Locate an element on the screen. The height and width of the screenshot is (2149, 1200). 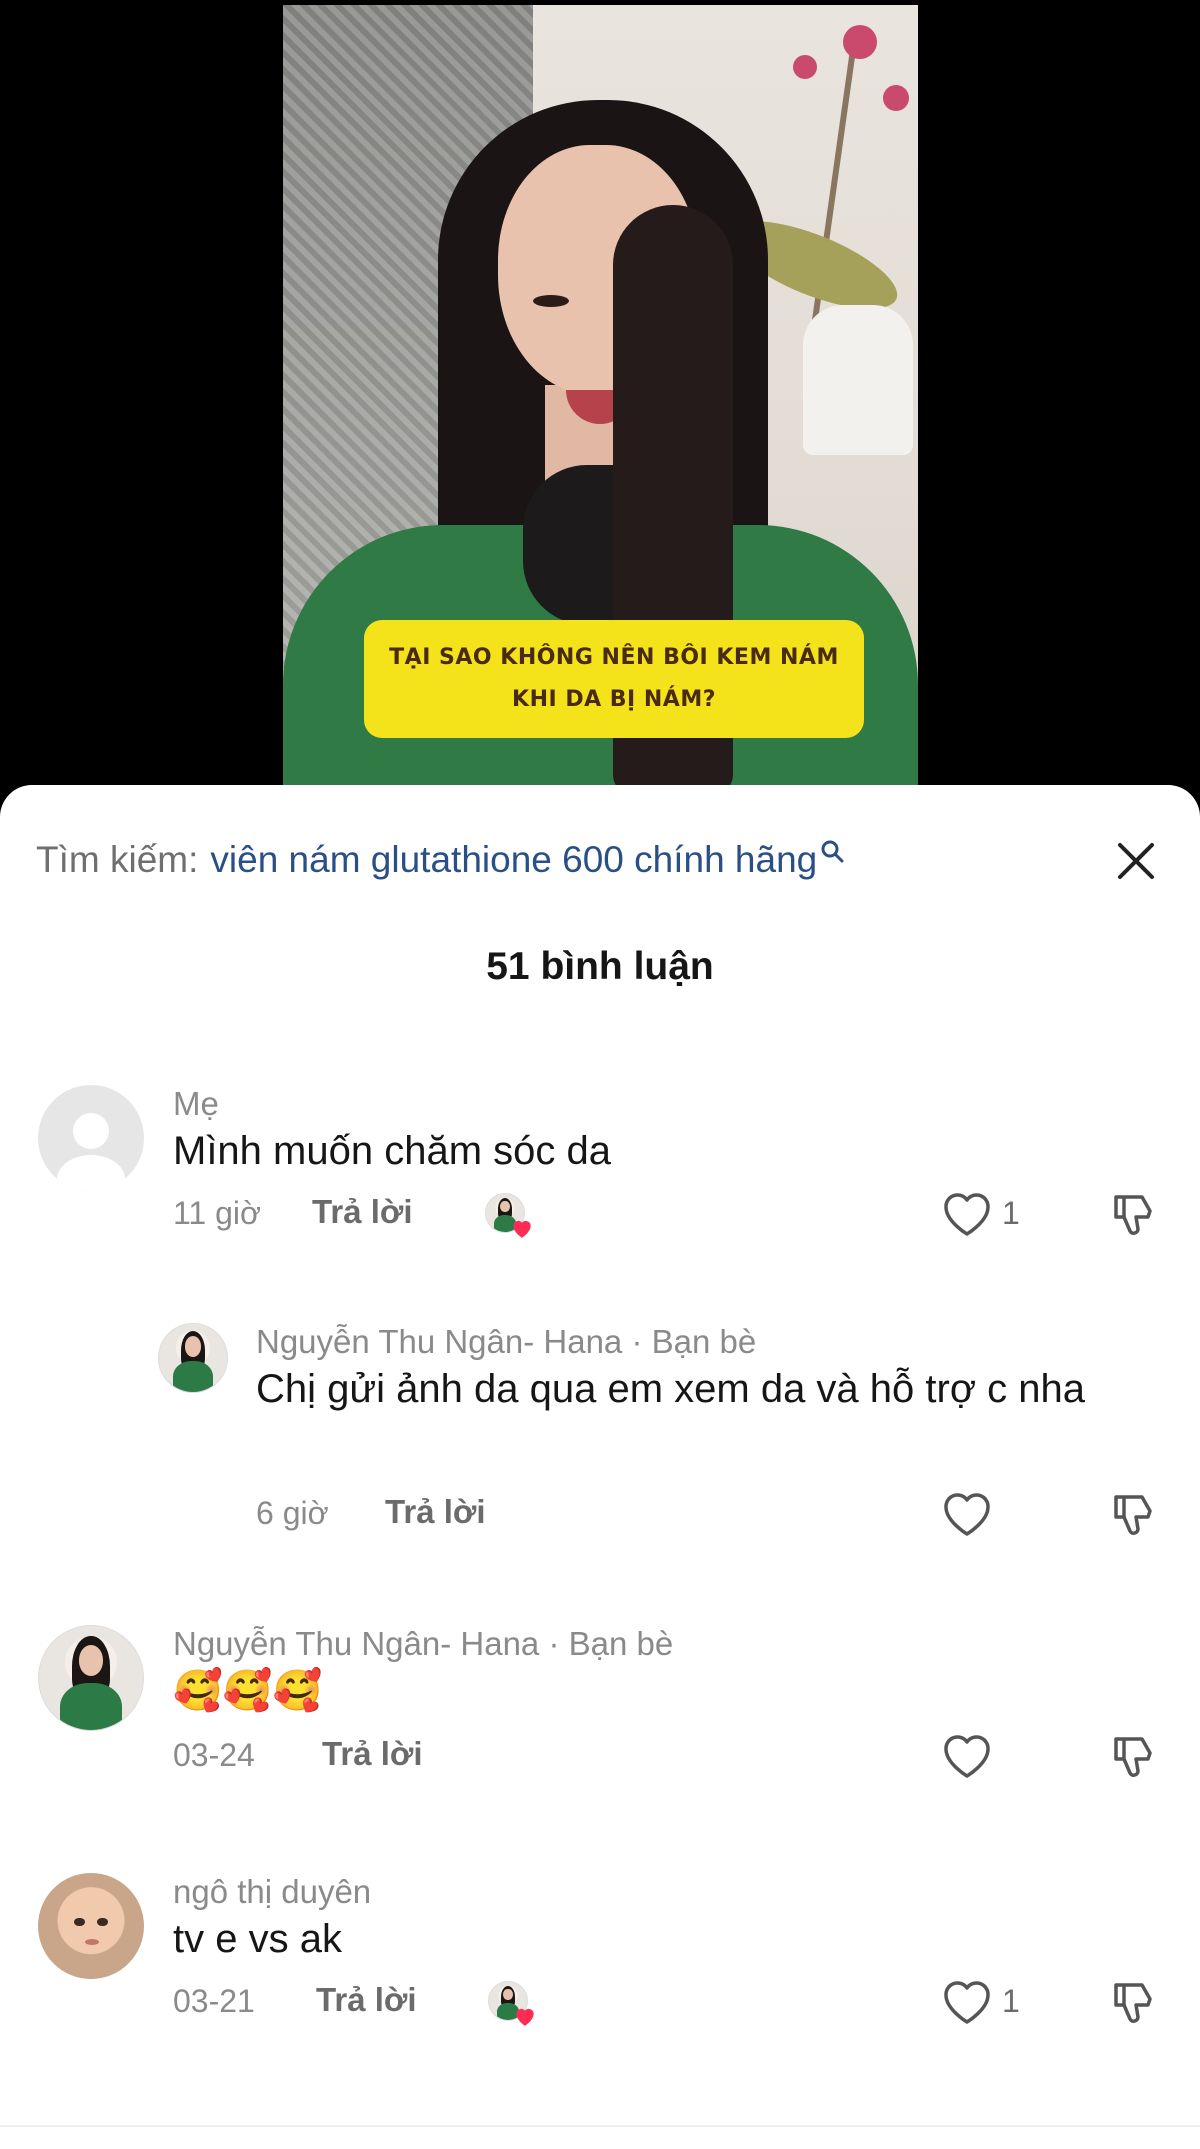
close-icon is located at coordinates (1136, 861).